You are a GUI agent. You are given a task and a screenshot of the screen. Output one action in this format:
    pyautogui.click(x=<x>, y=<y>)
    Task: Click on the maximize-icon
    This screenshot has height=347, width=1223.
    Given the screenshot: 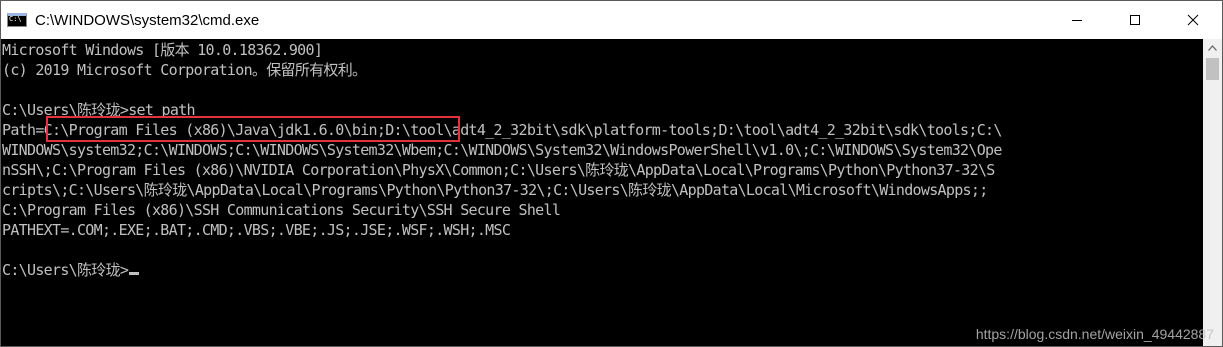 What is the action you would take?
    pyautogui.click(x=1135, y=20)
    